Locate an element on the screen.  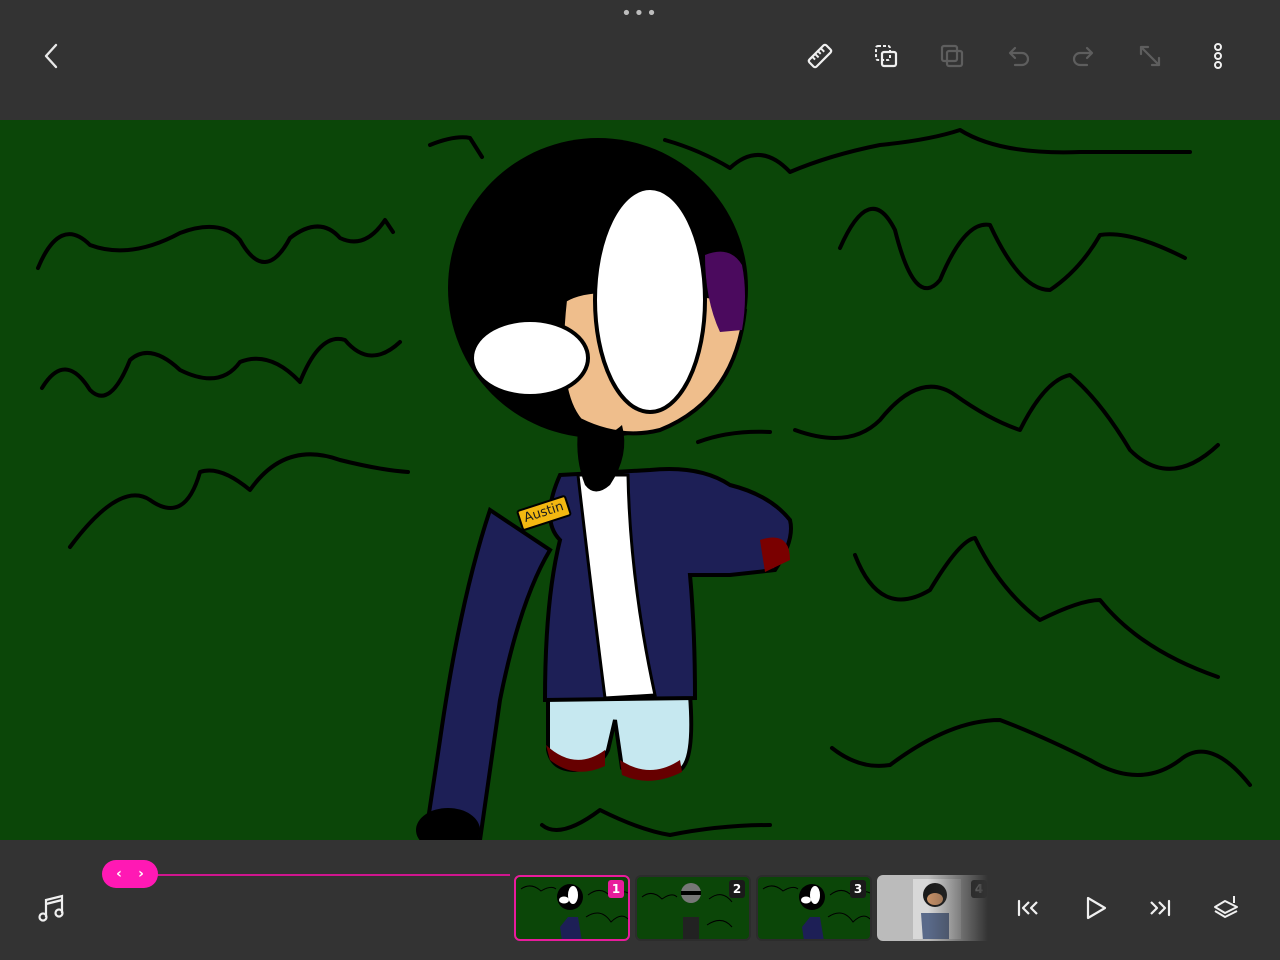
redo-button is located at coordinates (1084, 56).